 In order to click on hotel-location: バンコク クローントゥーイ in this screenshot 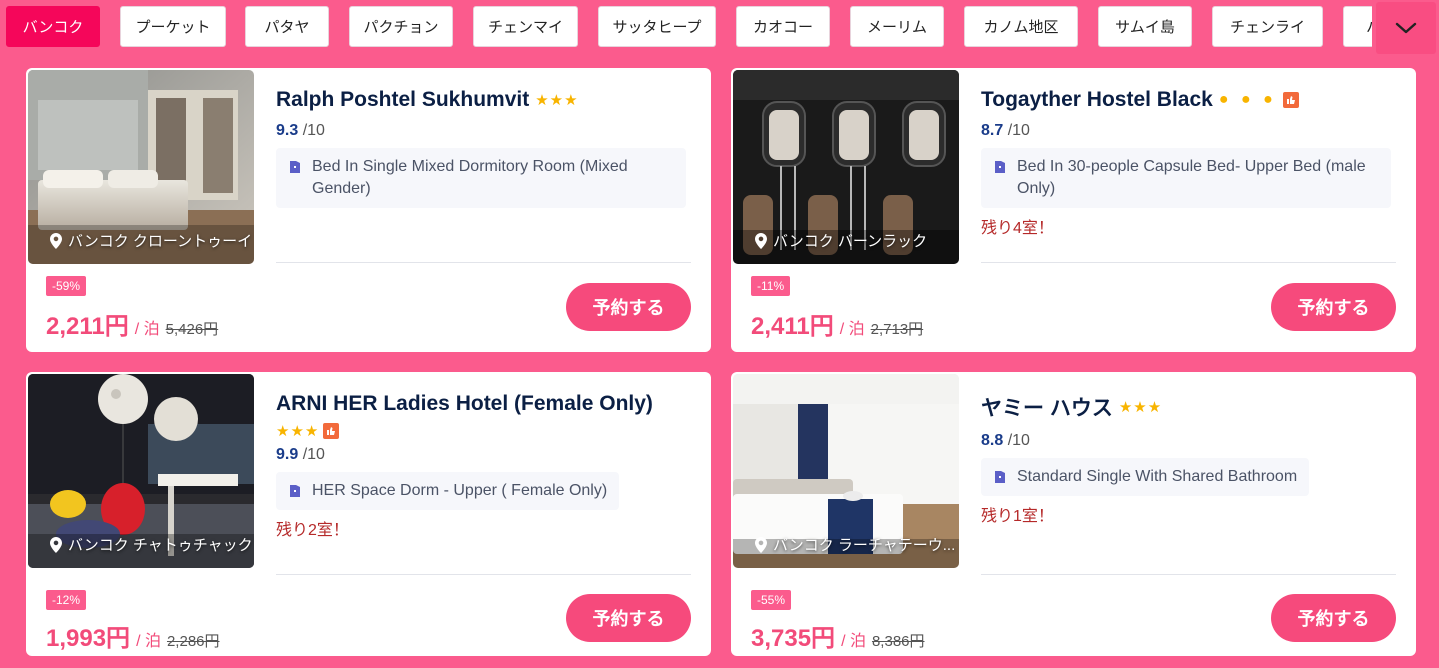, I will do `click(151, 240)`.